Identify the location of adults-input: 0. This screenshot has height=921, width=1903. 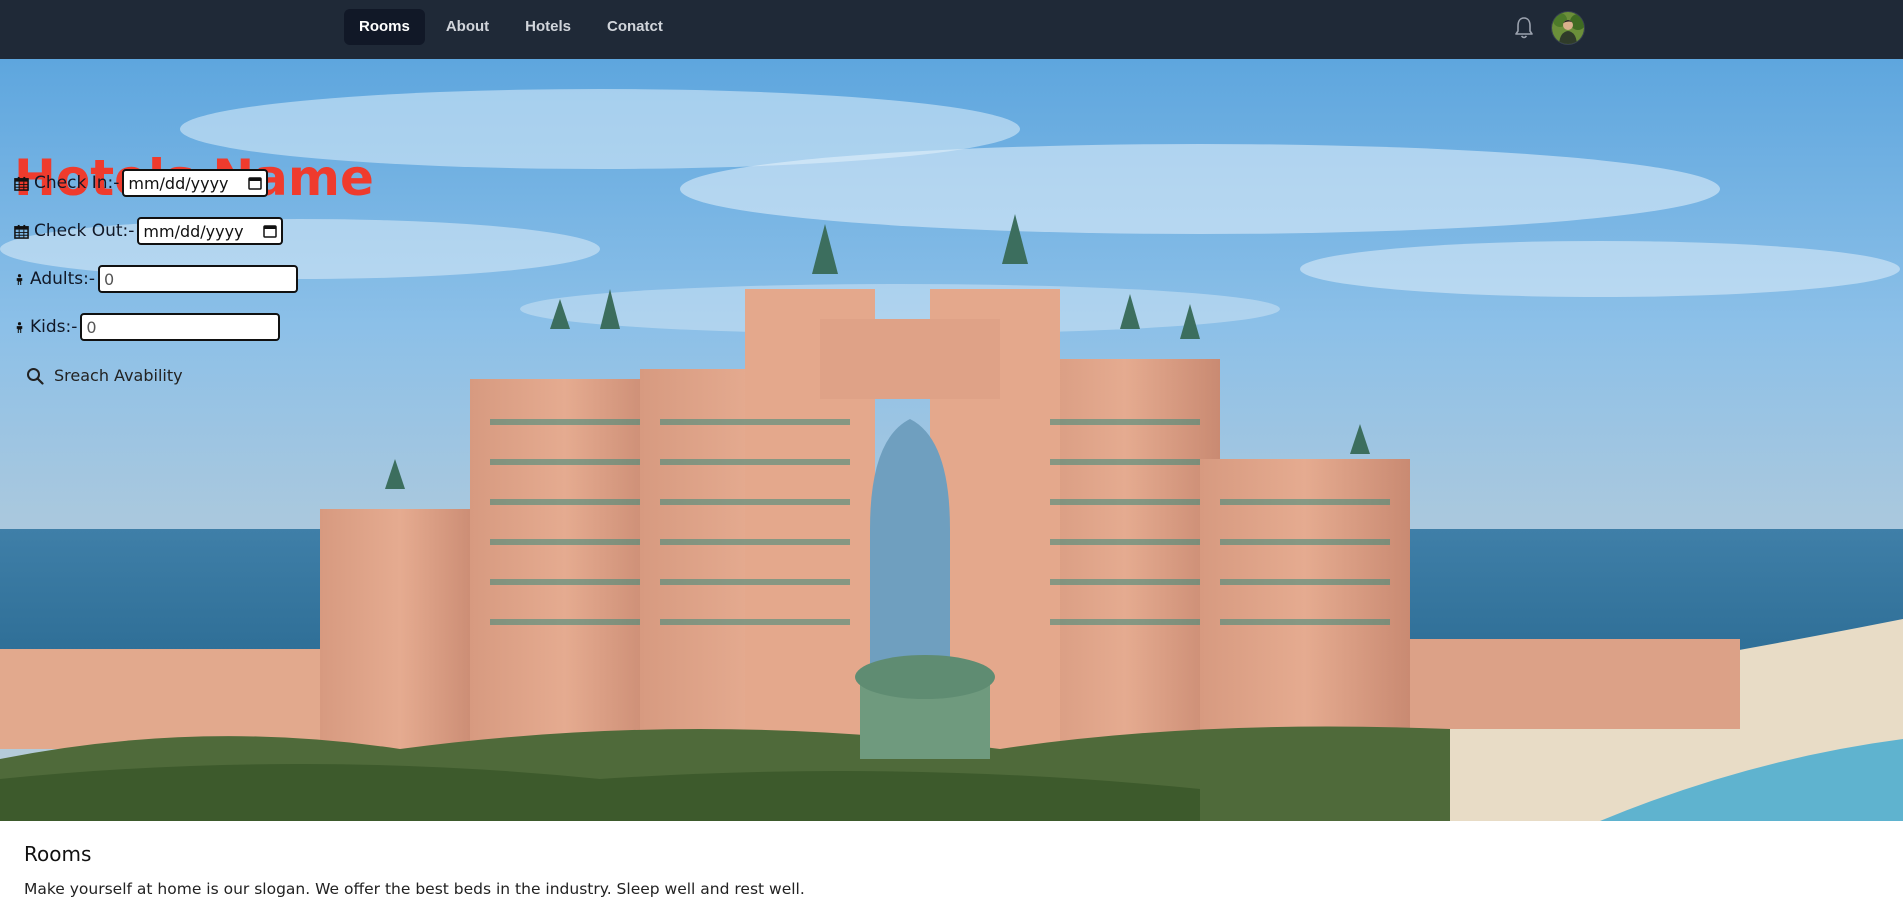
(198, 279).